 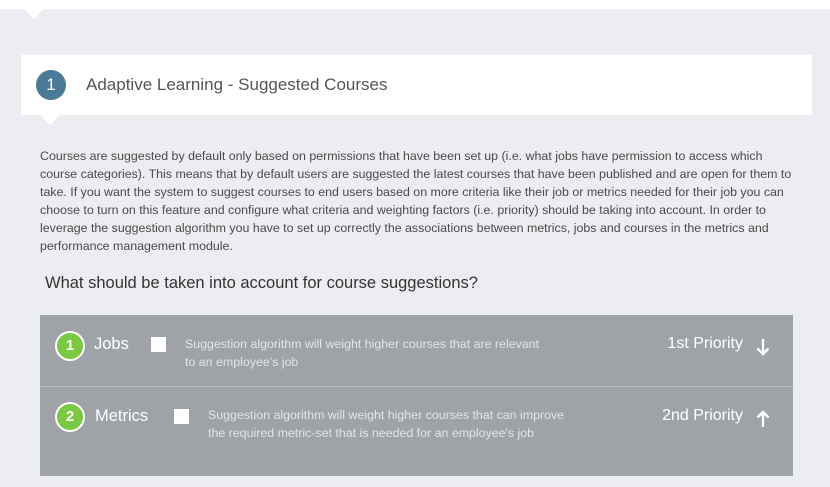 I want to click on previous-section-pointer, so click(x=34, y=14).